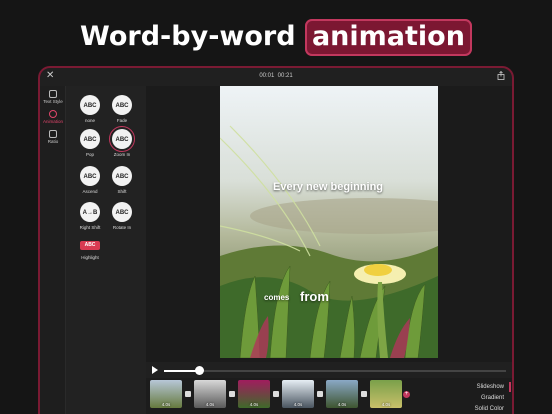  I want to click on effect-label: Ascend, so click(90, 191).